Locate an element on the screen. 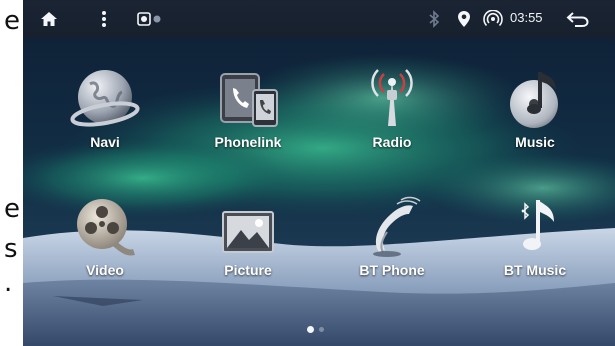  app-label: Music is located at coordinates (535, 142).